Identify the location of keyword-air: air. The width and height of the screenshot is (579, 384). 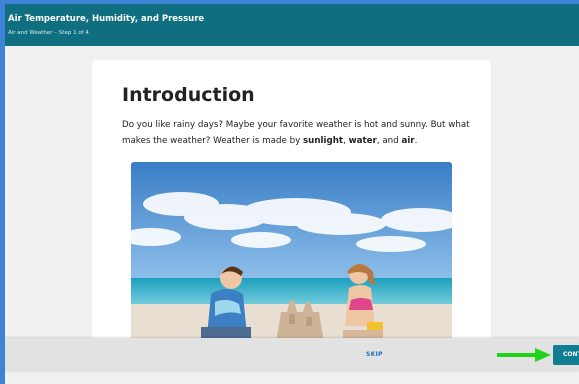
(408, 140).